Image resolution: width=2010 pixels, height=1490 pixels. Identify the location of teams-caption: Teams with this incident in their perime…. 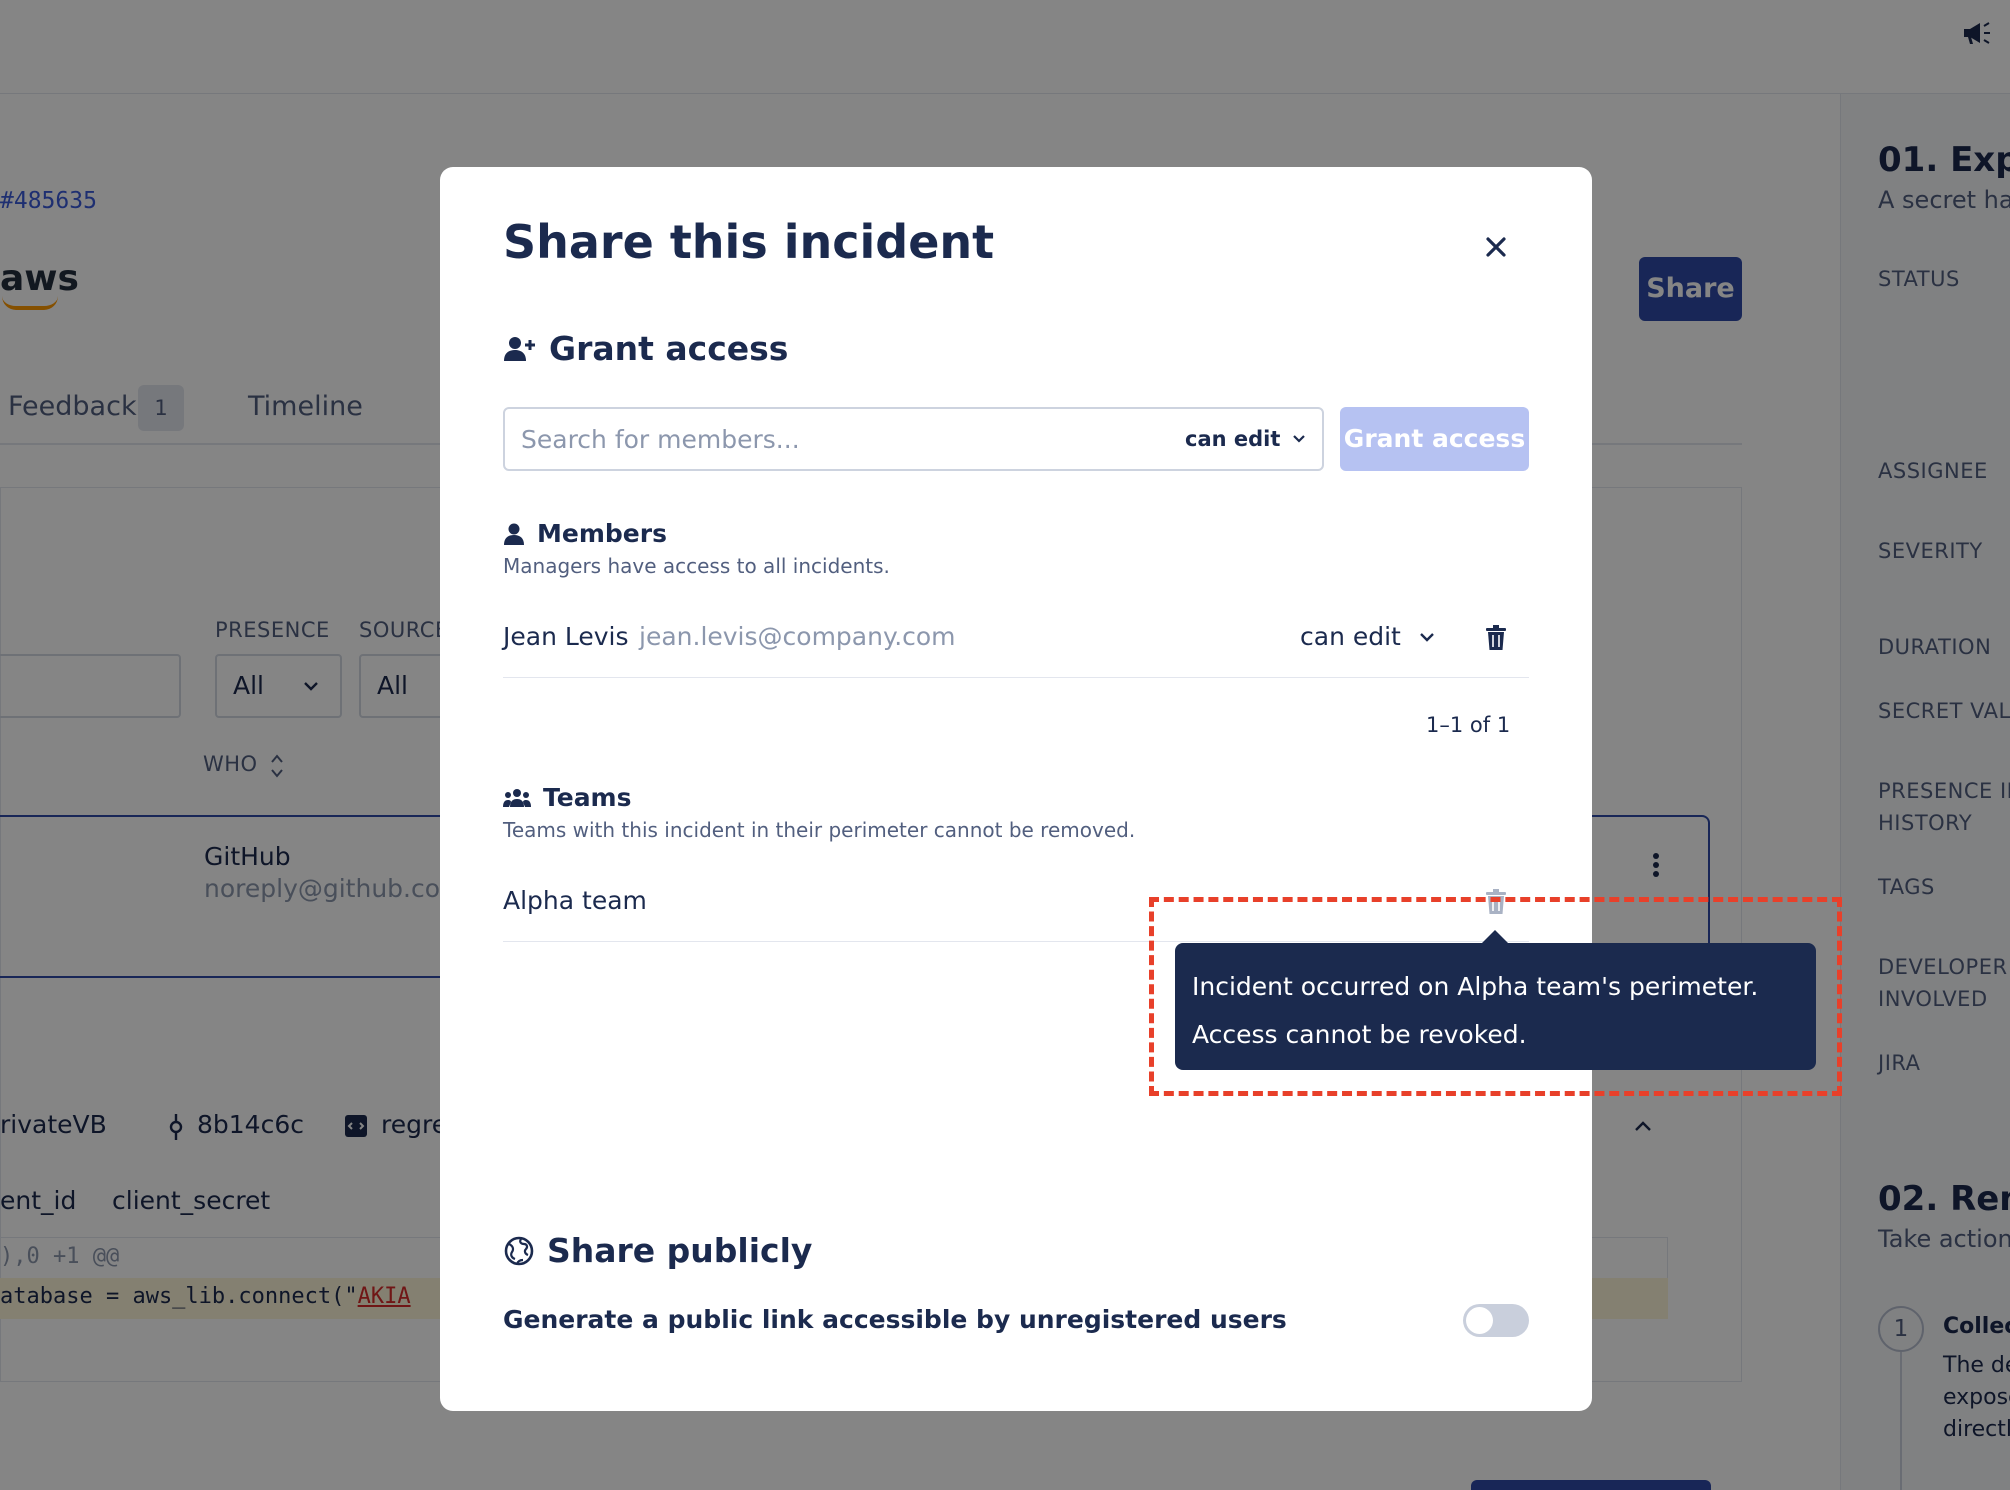
(819, 830).